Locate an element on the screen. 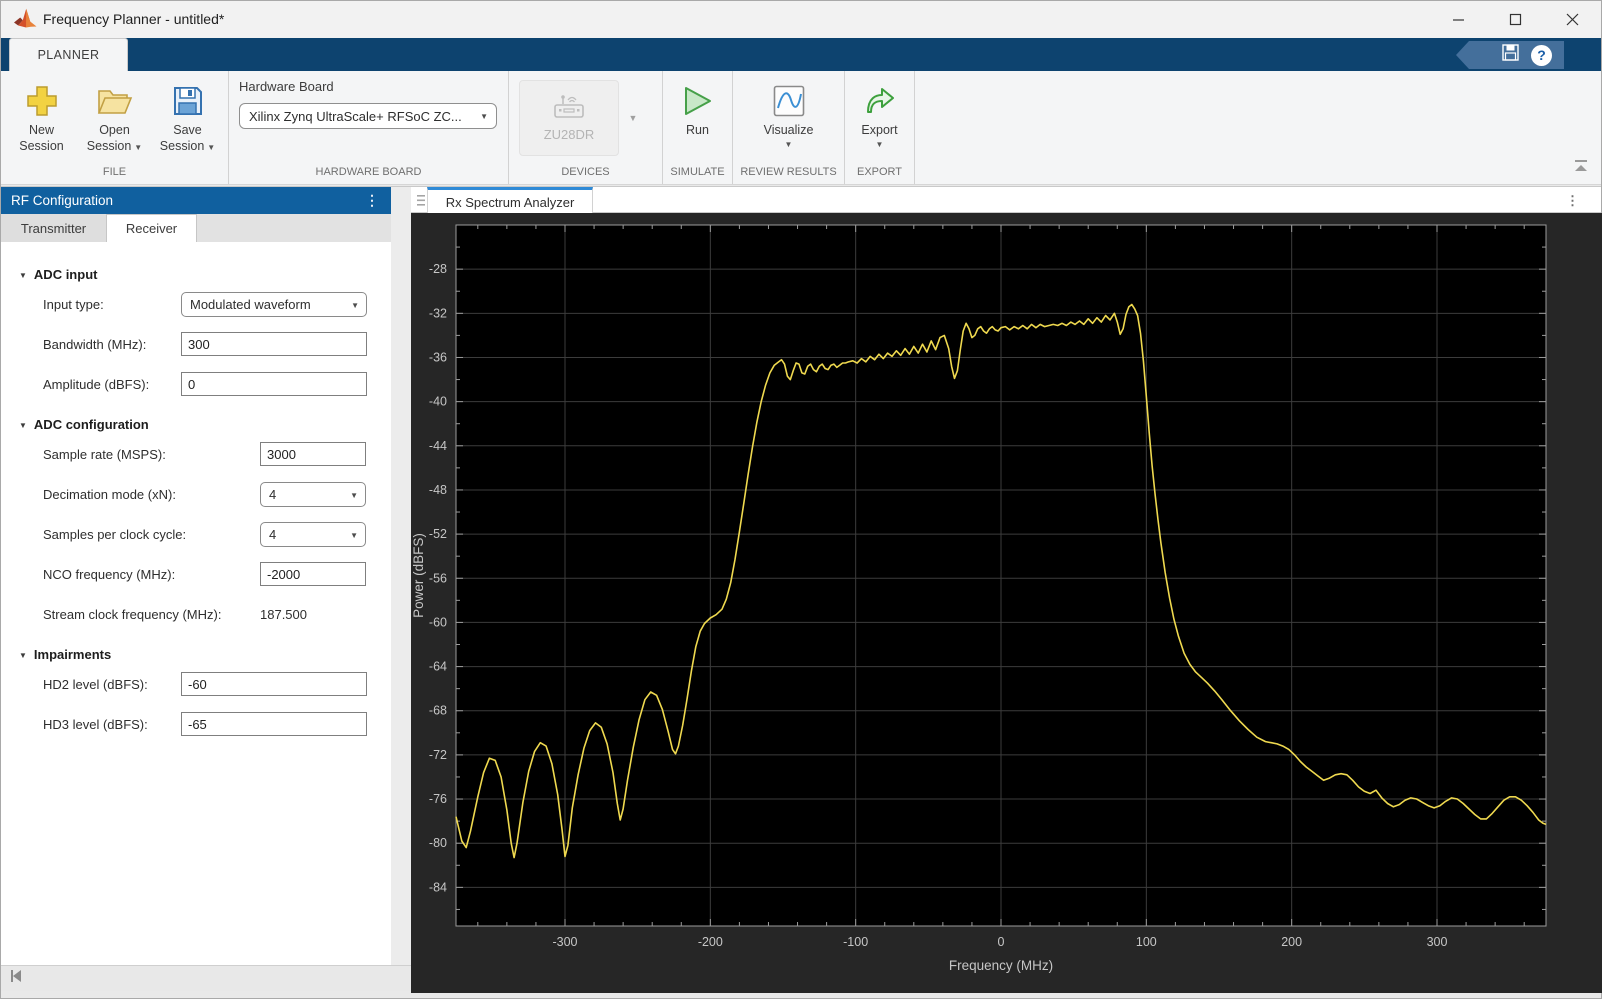 Image resolution: width=1602 pixels, height=999 pixels. visualize-caret-icon: ▼ is located at coordinates (788, 145).